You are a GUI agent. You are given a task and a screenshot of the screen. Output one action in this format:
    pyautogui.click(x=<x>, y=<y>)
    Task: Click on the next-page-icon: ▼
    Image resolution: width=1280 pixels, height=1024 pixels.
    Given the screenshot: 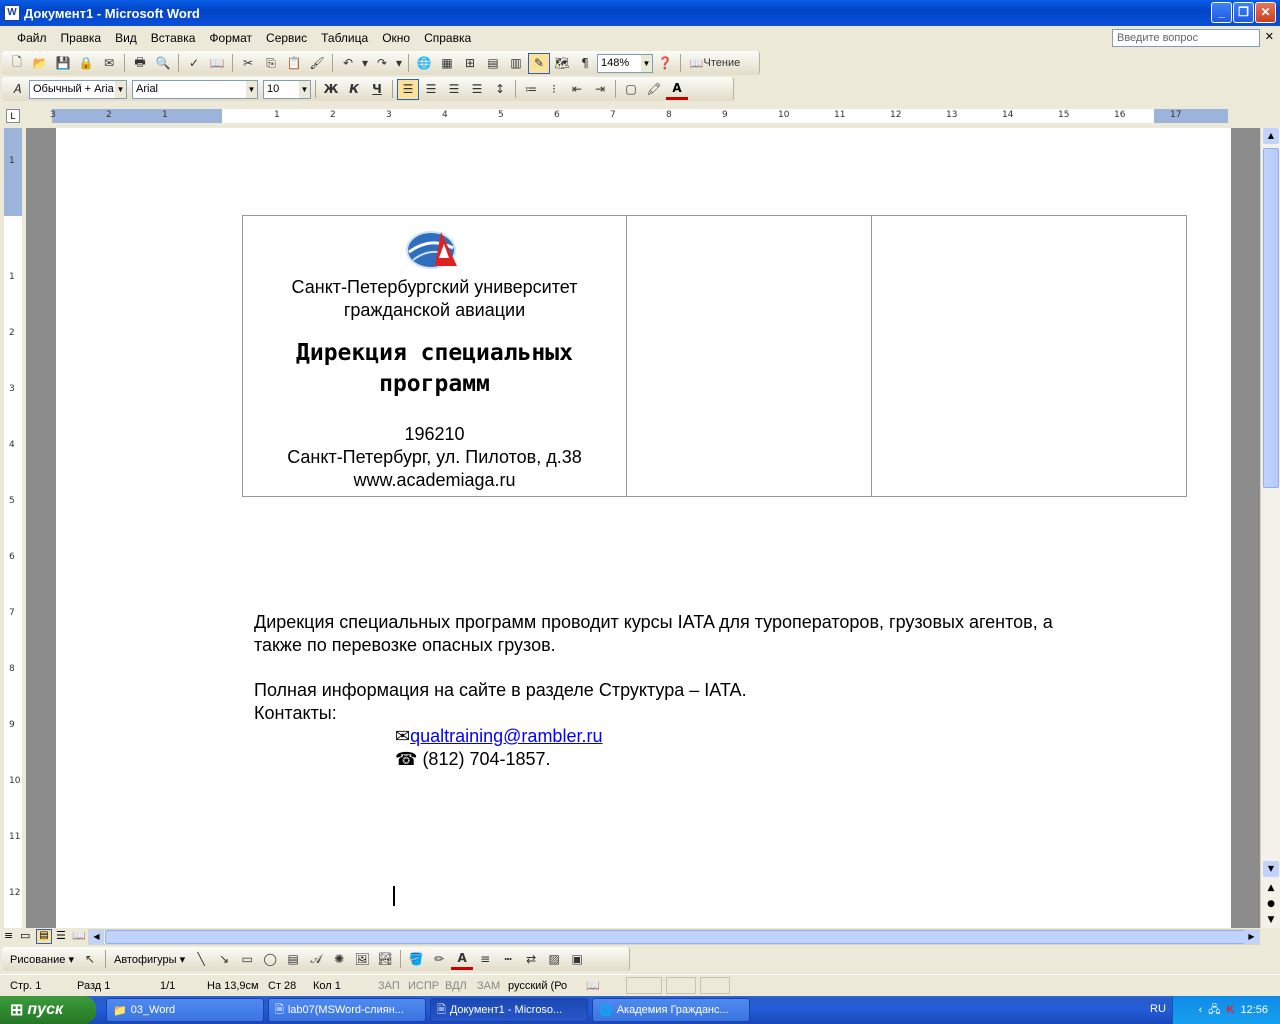 What is the action you would take?
    pyautogui.click(x=1271, y=920)
    